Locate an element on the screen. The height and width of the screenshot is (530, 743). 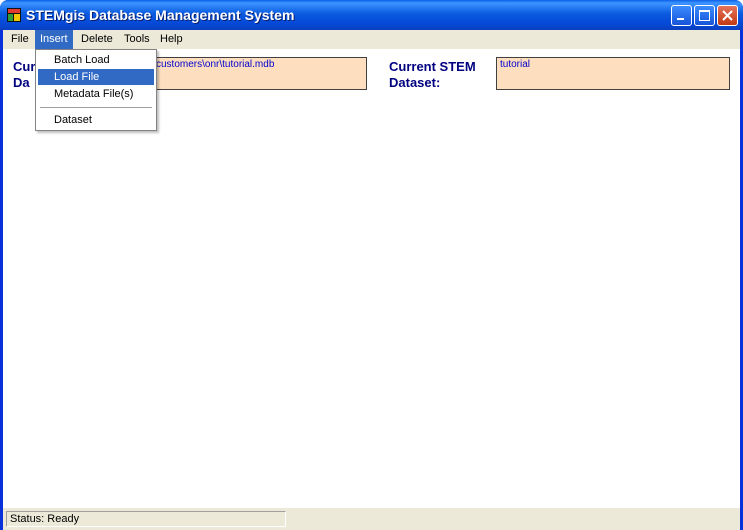
close-button is located at coordinates (727, 15).